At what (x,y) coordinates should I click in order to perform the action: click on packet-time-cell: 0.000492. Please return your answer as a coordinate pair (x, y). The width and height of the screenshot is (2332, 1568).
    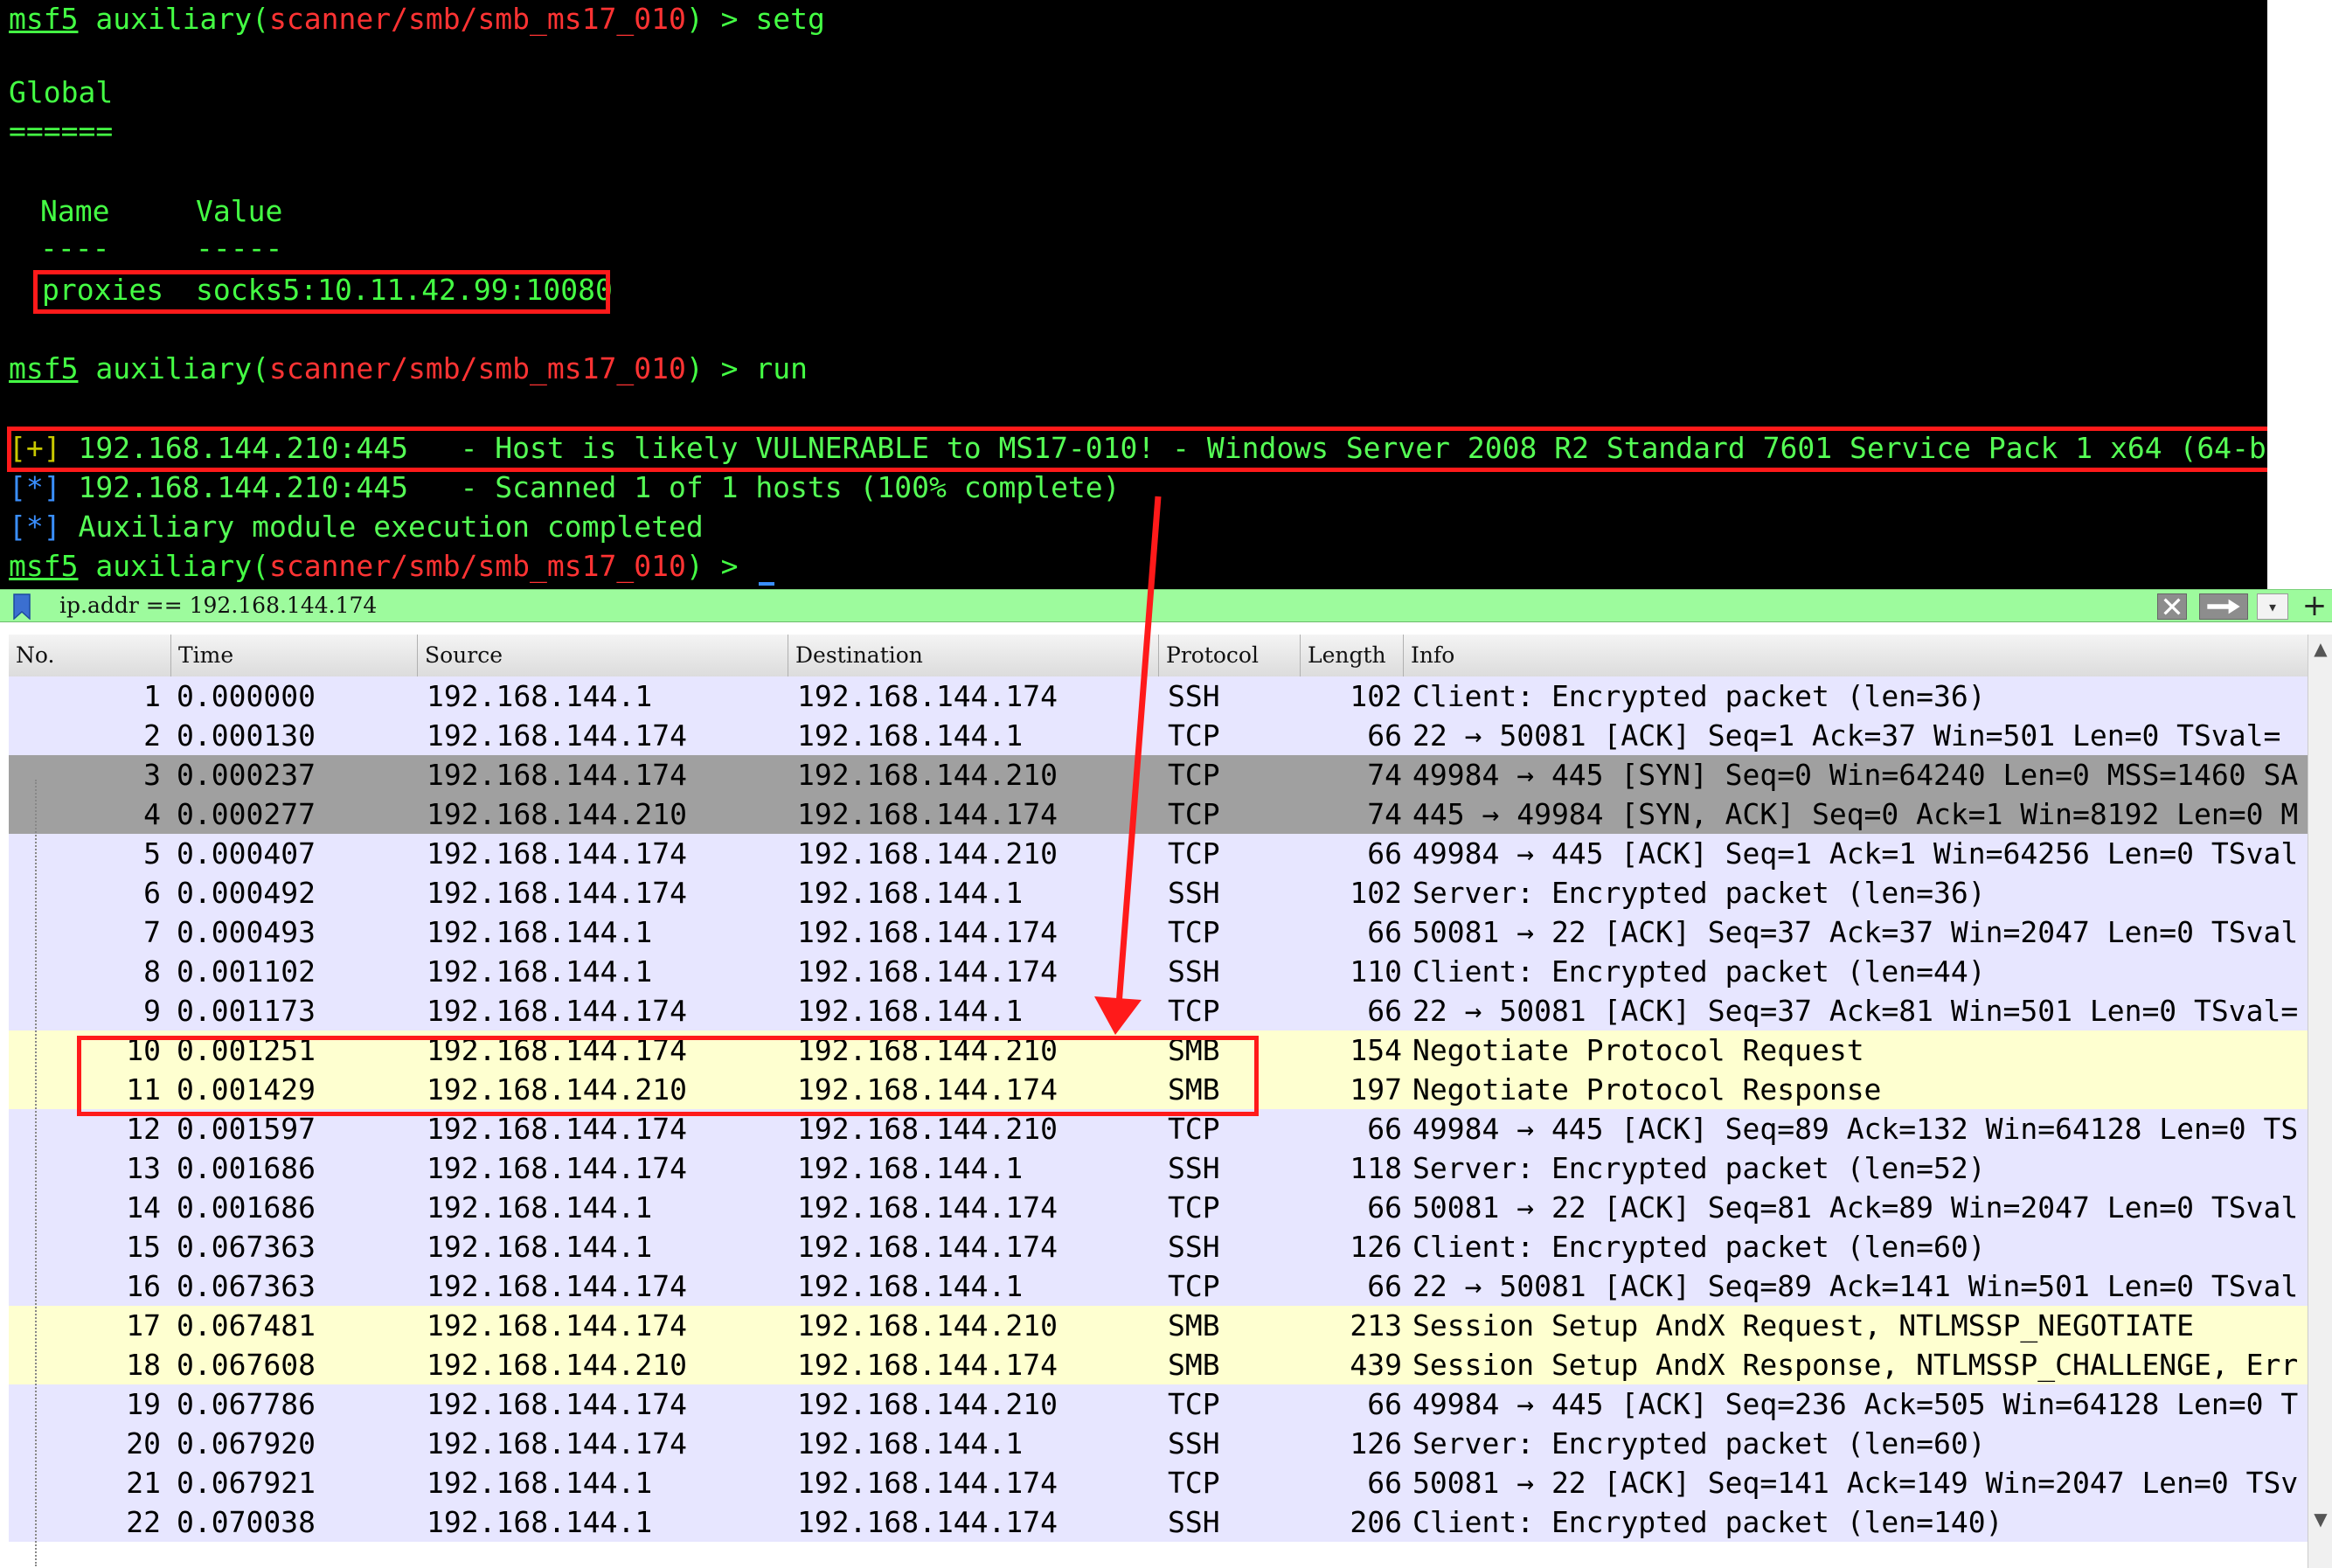
    Looking at the image, I should click on (247, 893).